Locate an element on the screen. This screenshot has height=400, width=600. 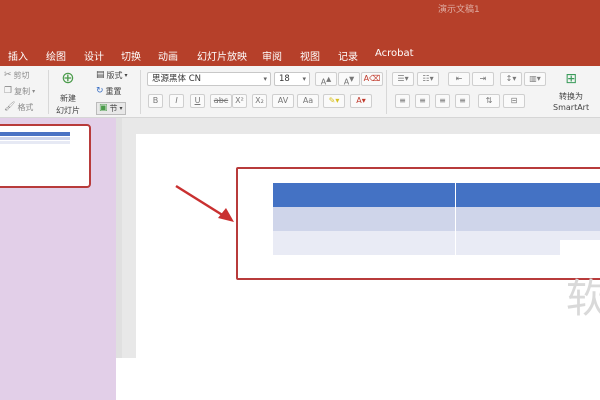
format-painter-button: 🖌 格式 is located at coordinates (18, 107).